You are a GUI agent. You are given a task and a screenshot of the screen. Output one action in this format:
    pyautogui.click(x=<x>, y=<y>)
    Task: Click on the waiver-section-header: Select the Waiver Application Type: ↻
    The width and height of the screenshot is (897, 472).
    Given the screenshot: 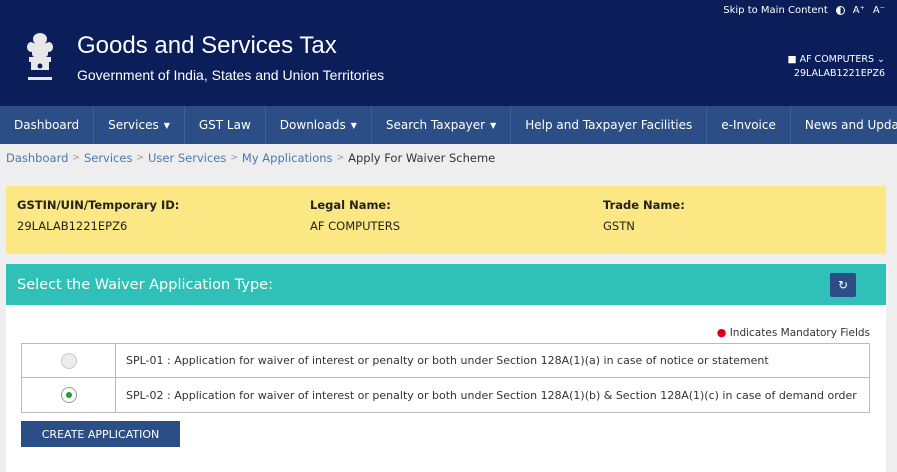 What is the action you would take?
    pyautogui.click(x=446, y=284)
    